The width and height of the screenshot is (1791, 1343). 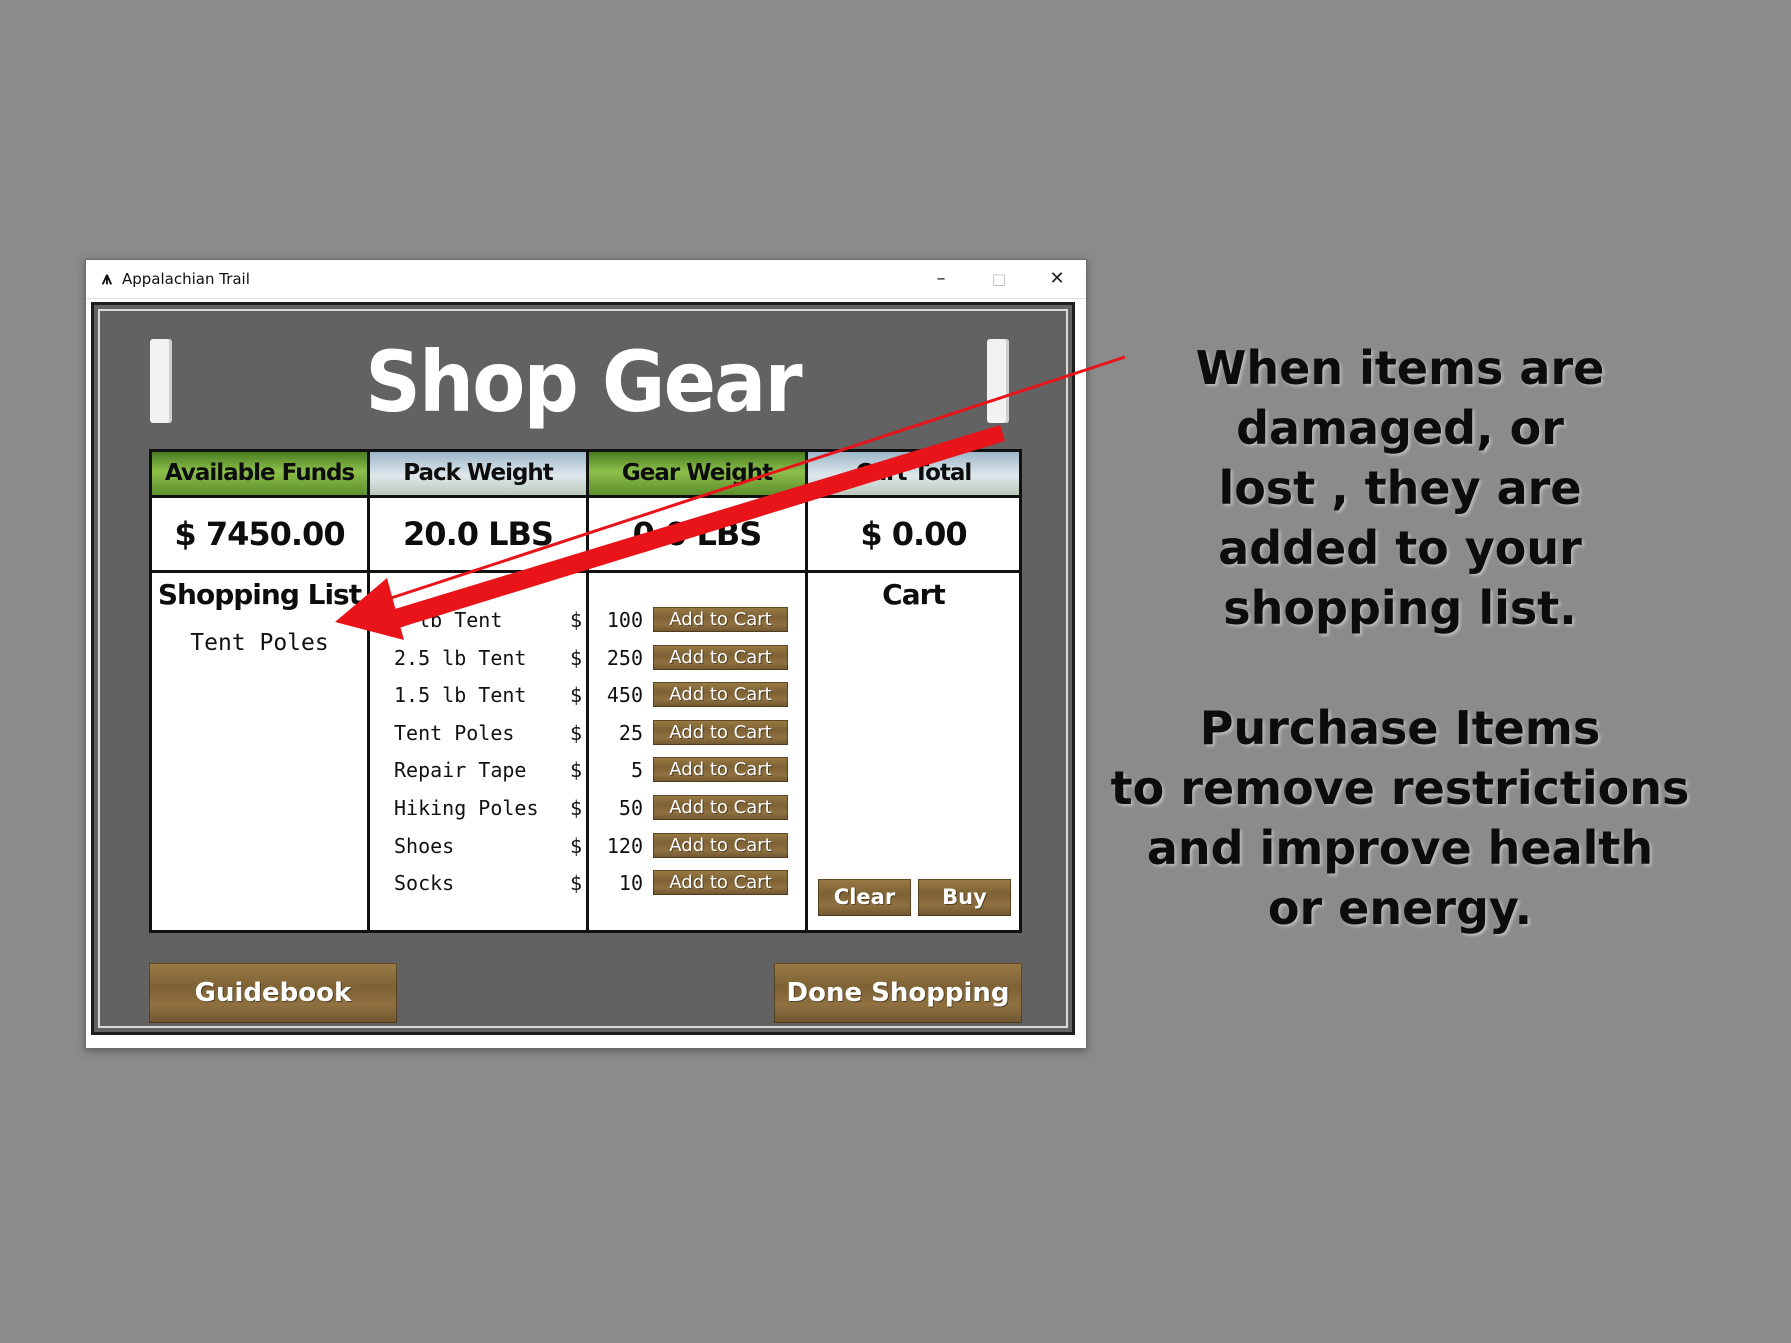 I want to click on store-item-row: Repair Tape $ 5 Add to Cart, so click(x=579, y=771).